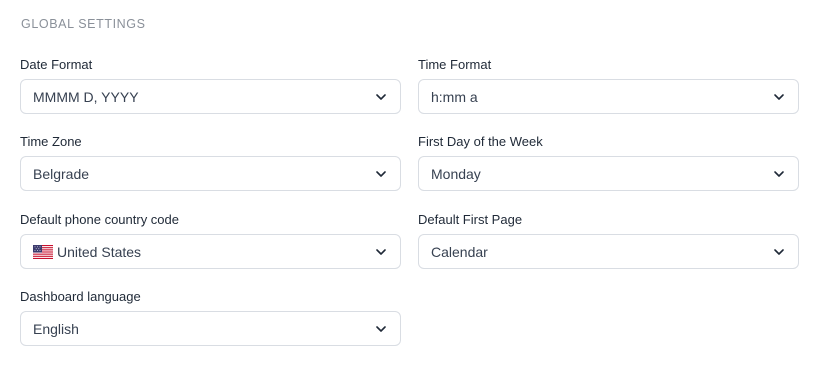 The width and height of the screenshot is (828, 371). I want to click on first-day-select: Monday, so click(608, 173).